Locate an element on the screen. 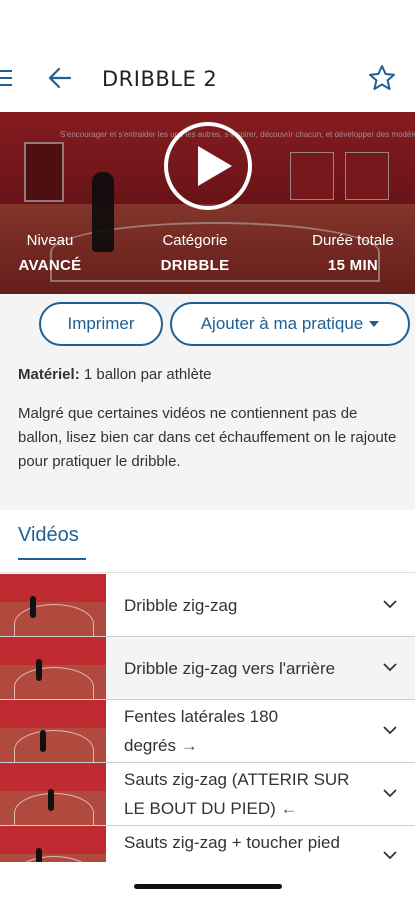 The width and height of the screenshot is (415, 900). menu-icon is located at coordinates (7, 79).